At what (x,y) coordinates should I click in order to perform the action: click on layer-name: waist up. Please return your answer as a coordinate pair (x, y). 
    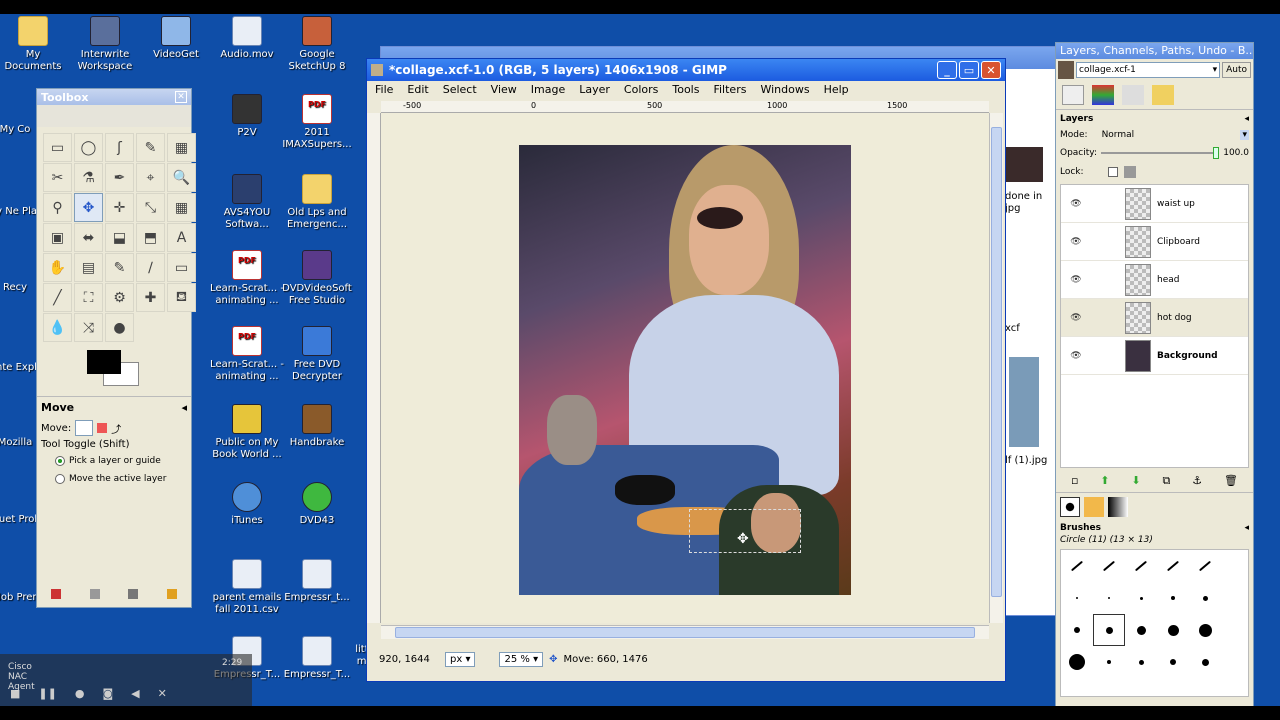
    Looking at the image, I should click on (1176, 204).